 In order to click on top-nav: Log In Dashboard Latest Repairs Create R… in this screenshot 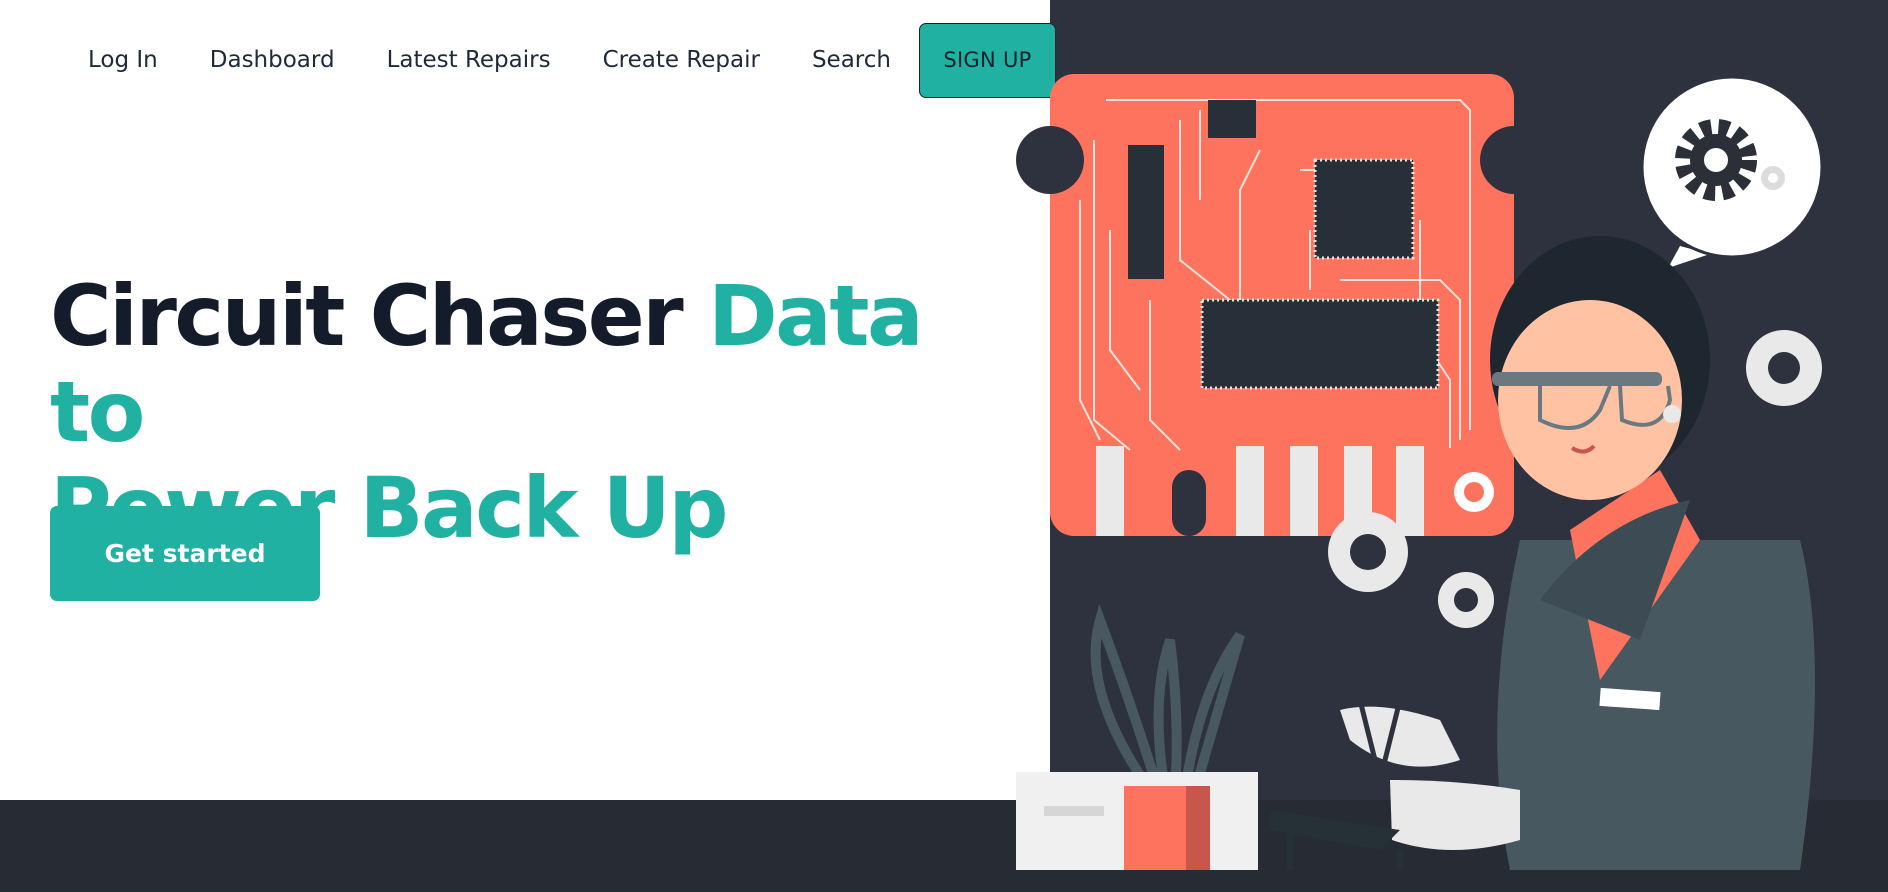, I will do `click(559, 60)`.